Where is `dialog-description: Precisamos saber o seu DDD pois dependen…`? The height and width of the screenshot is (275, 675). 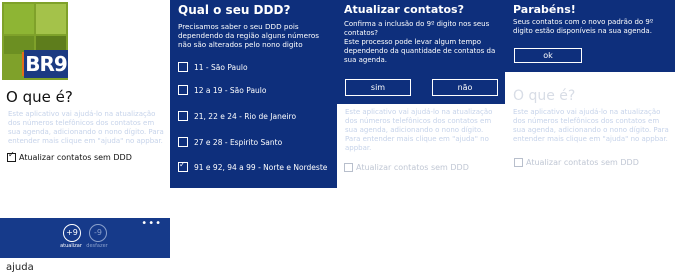 dialog-description: Precisamos saber o seu DDD pois dependen… is located at coordinates (249, 35).